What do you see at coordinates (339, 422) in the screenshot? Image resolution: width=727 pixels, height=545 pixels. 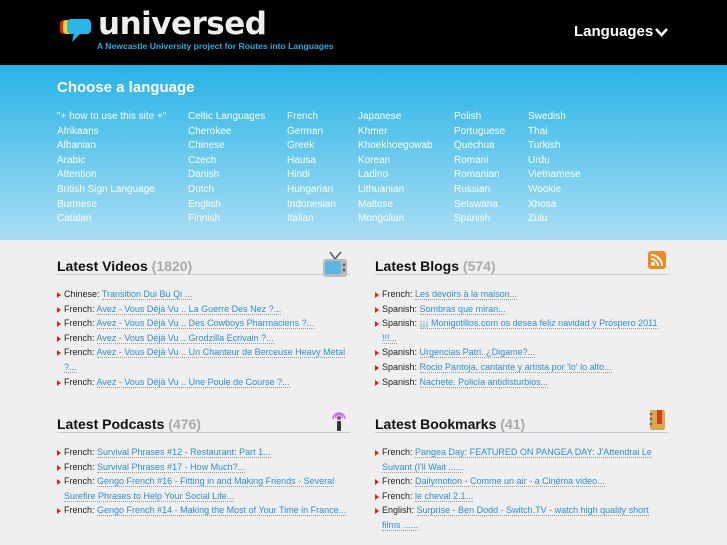 I see `podcast-icon` at bounding box center [339, 422].